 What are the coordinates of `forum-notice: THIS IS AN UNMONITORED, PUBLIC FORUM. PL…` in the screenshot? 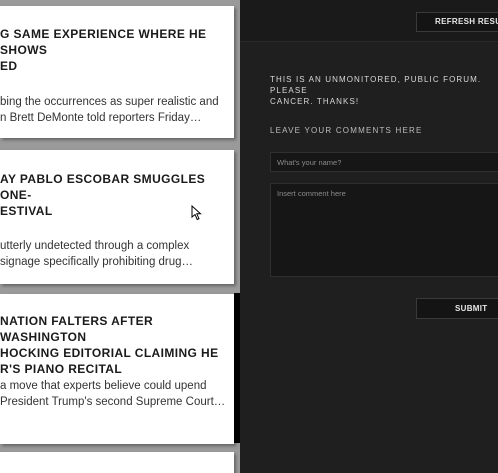 It's located at (376, 90).